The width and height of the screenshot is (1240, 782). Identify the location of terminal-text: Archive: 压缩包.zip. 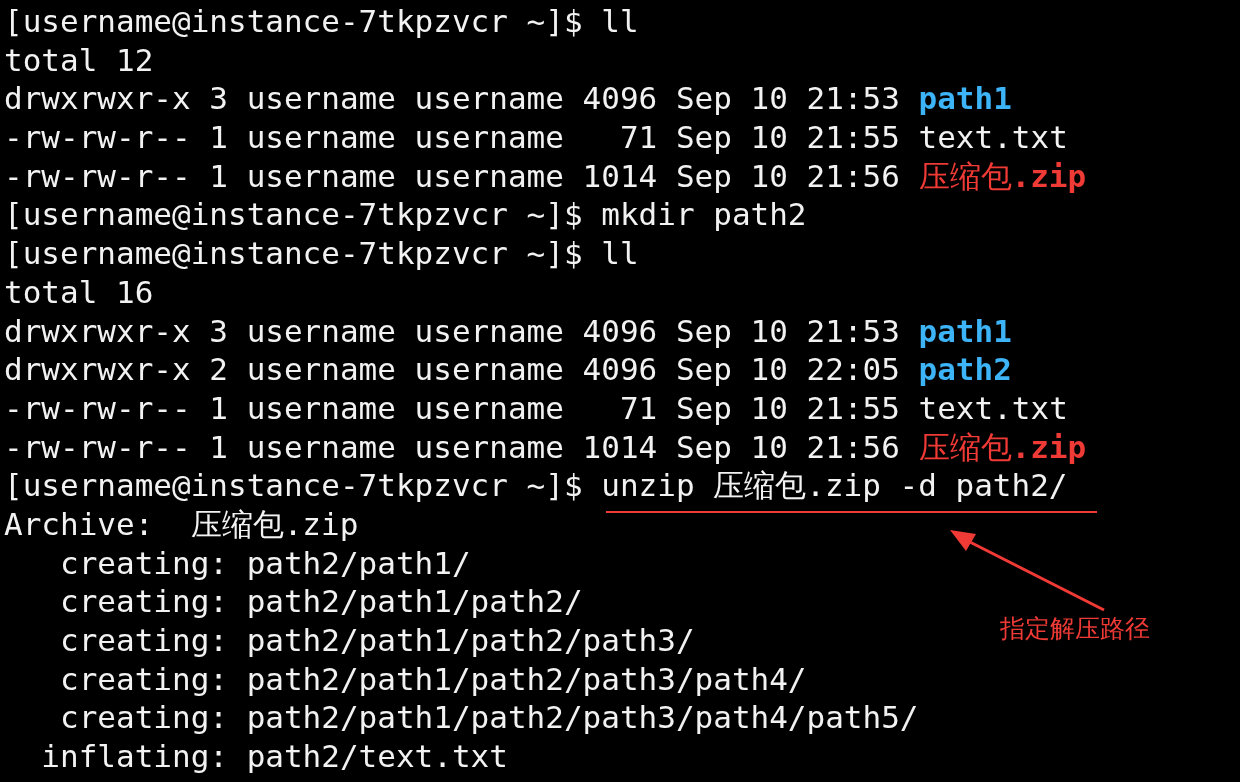
(181, 523).